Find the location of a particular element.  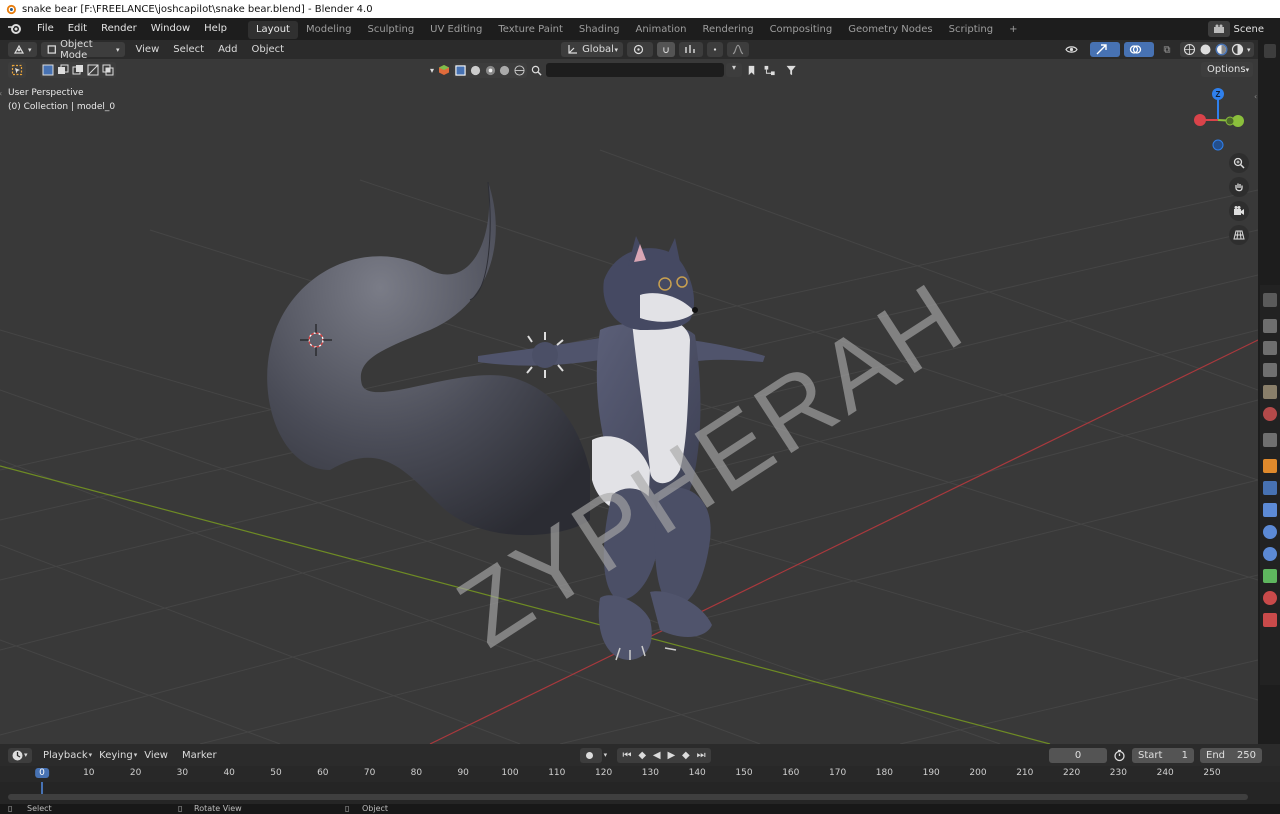

world-filter-icon is located at coordinates (519, 70).